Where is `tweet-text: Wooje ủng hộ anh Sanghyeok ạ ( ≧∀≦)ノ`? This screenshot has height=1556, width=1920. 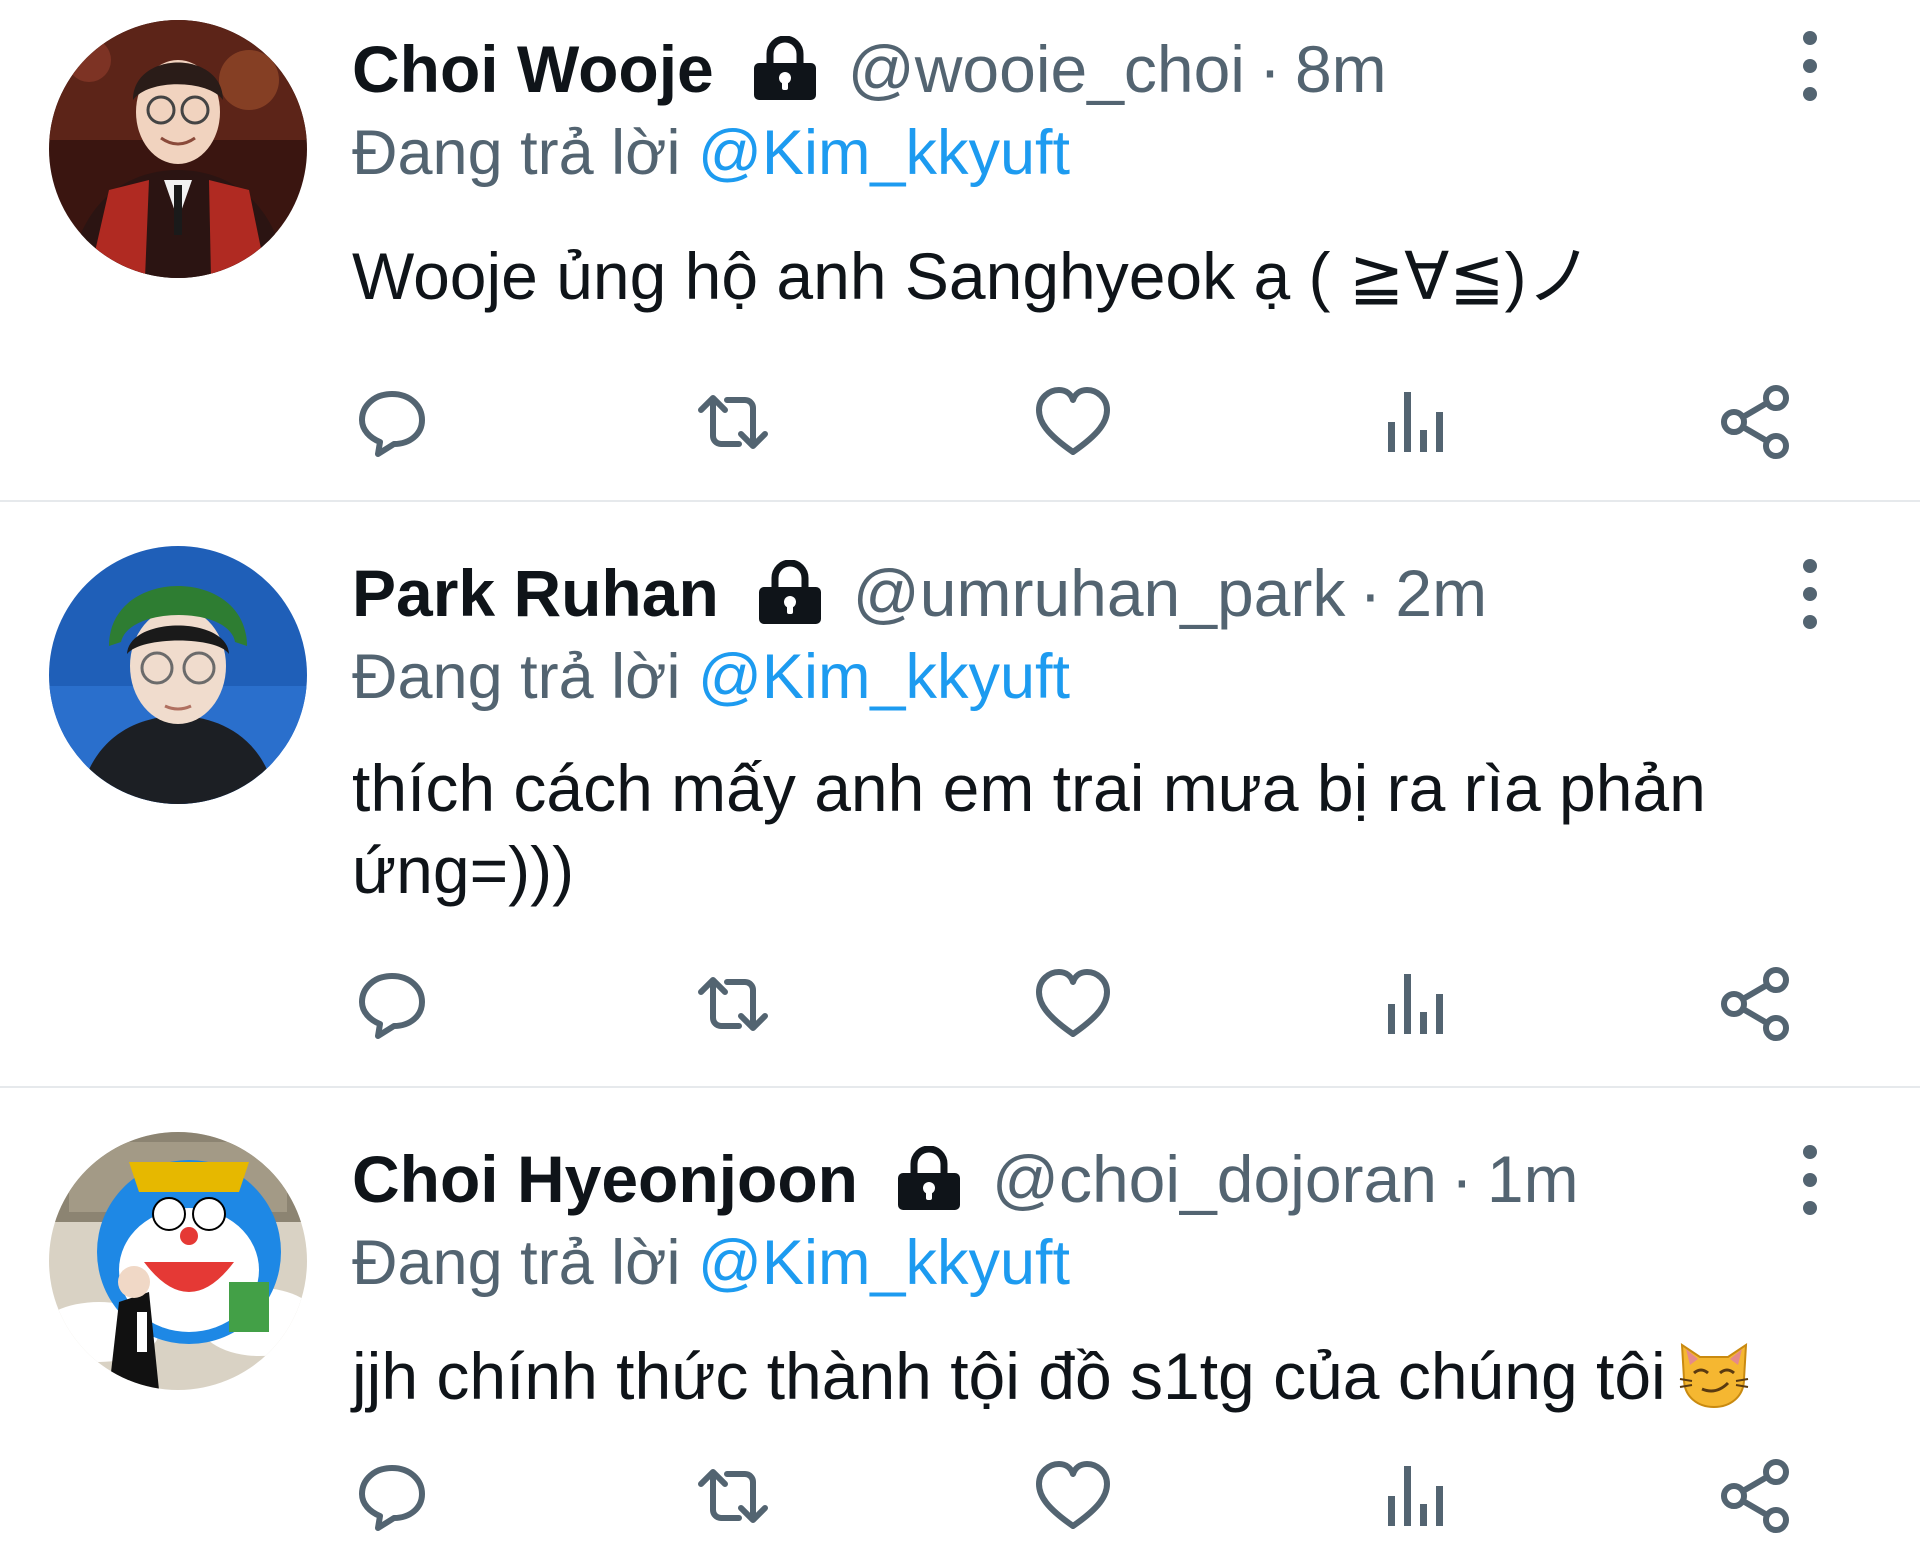
tweet-text: Wooje ủng hộ anh Sanghyeok ạ ( ≧∀≦)ノ is located at coordinates (972, 276).